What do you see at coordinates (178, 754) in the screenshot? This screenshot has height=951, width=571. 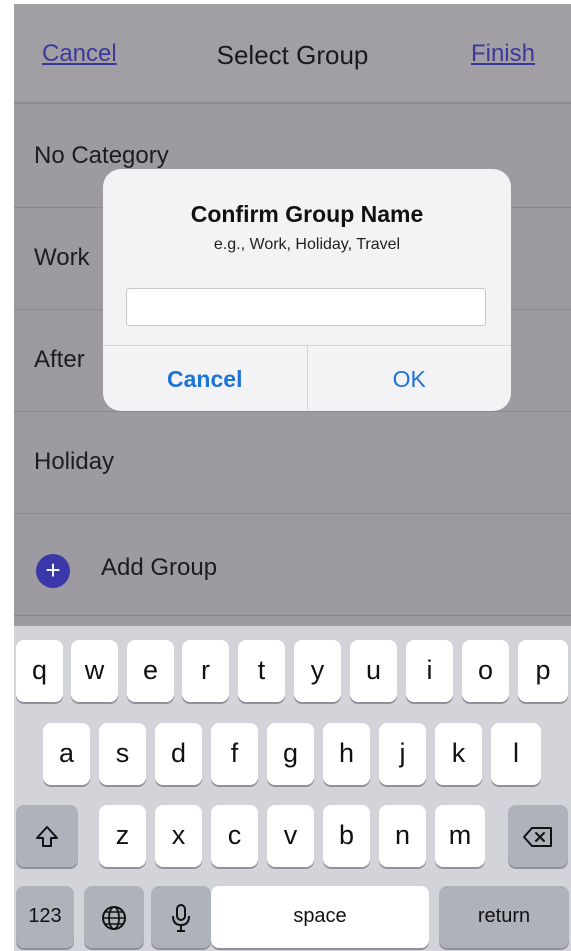 I see `key-d: d` at bounding box center [178, 754].